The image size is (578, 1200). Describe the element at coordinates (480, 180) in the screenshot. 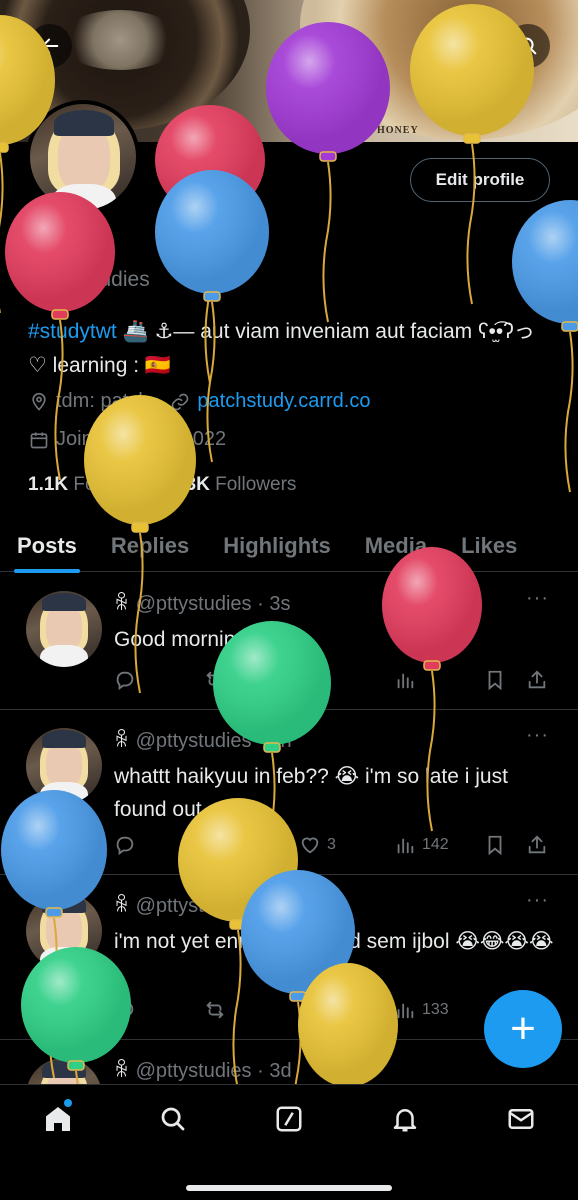

I see `edit-profile-button: Edit profile` at that location.